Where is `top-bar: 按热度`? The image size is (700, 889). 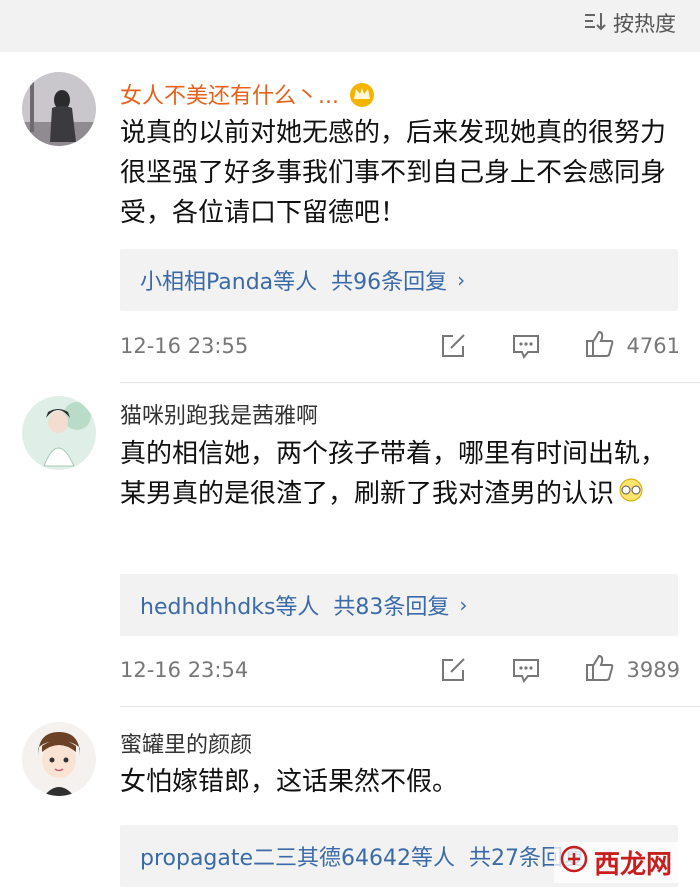 top-bar: 按热度 is located at coordinates (350, 26).